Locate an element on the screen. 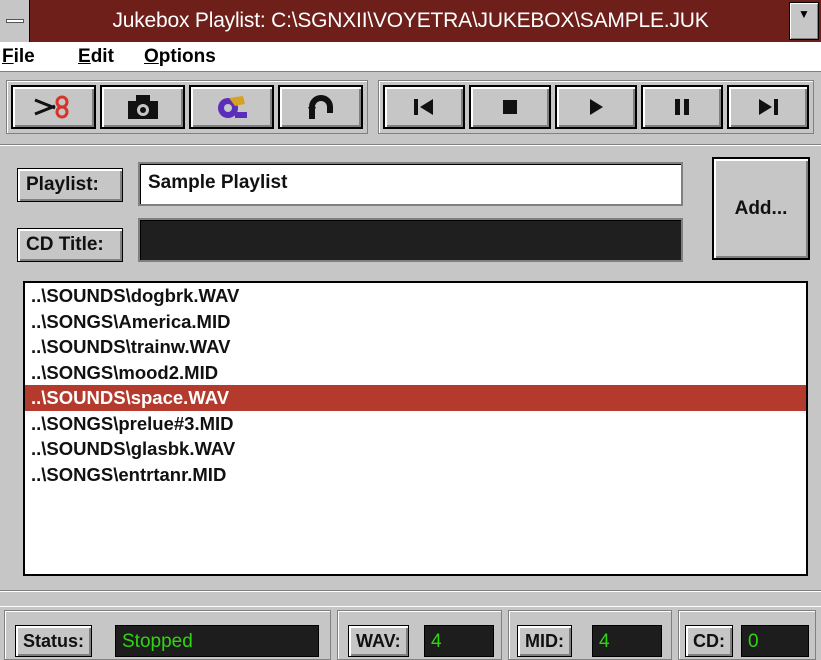 This screenshot has width=821, height=660. cd-title-field is located at coordinates (410, 240).